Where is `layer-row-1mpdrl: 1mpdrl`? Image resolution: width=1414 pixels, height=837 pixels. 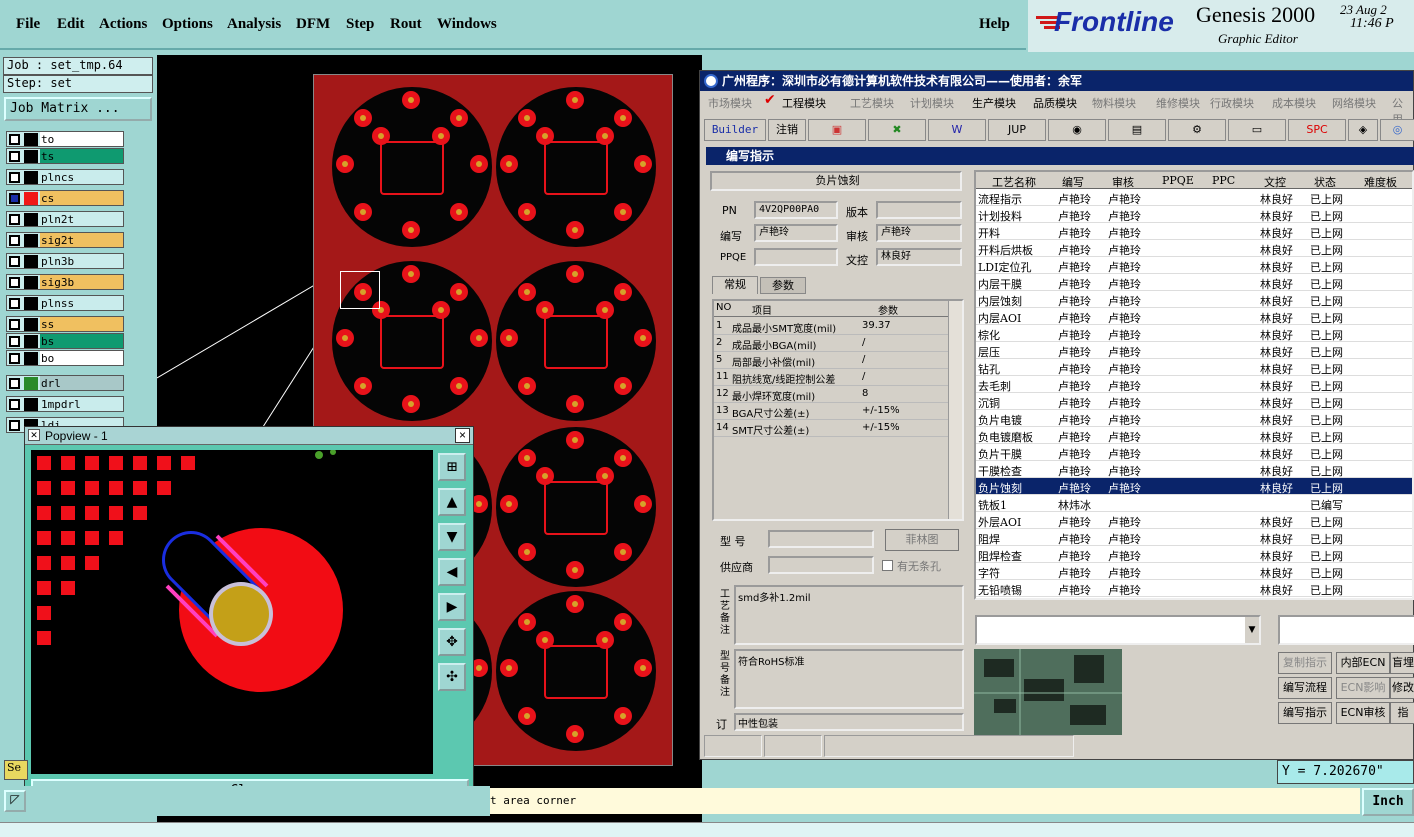
layer-row-1mpdrl: 1mpdrl is located at coordinates (65, 404).